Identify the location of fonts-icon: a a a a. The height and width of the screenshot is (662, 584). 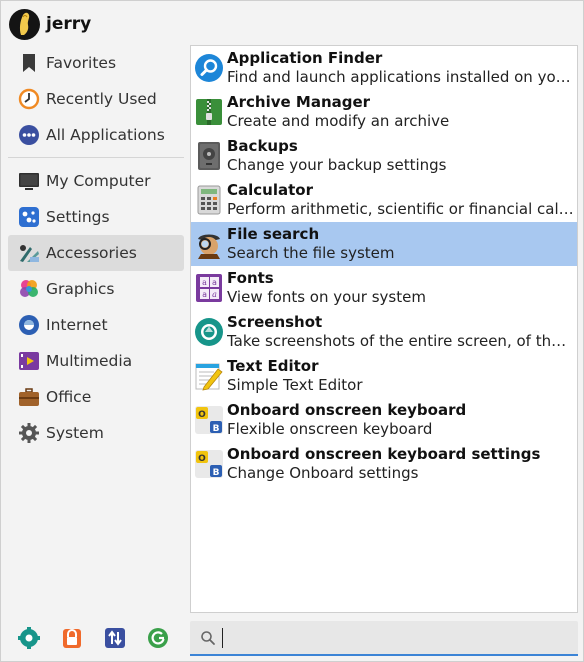
(209, 288).